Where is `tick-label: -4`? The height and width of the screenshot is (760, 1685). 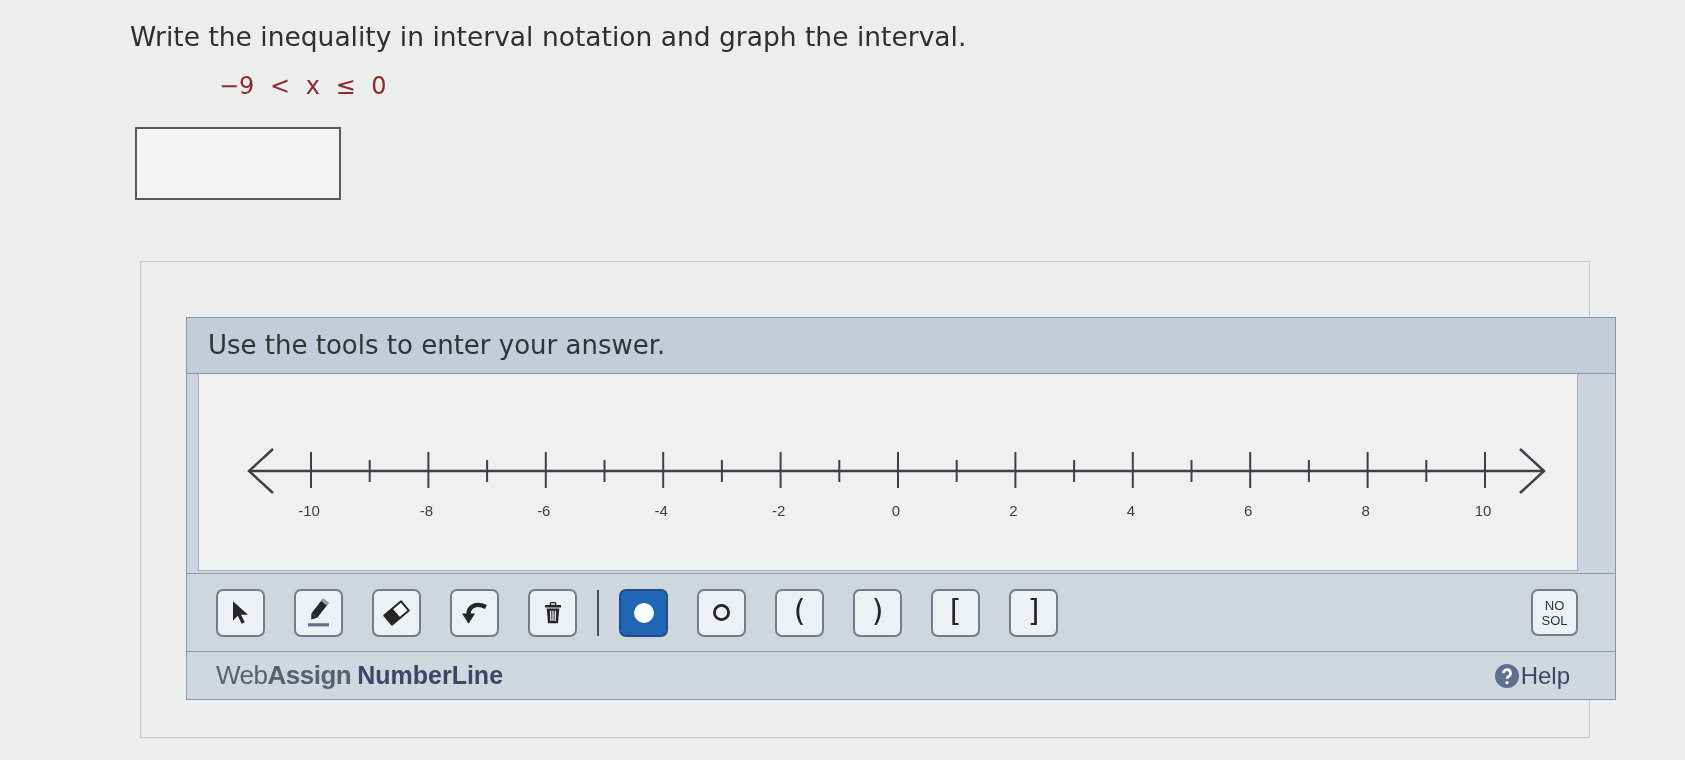
tick-label: -4 is located at coordinates (661, 510).